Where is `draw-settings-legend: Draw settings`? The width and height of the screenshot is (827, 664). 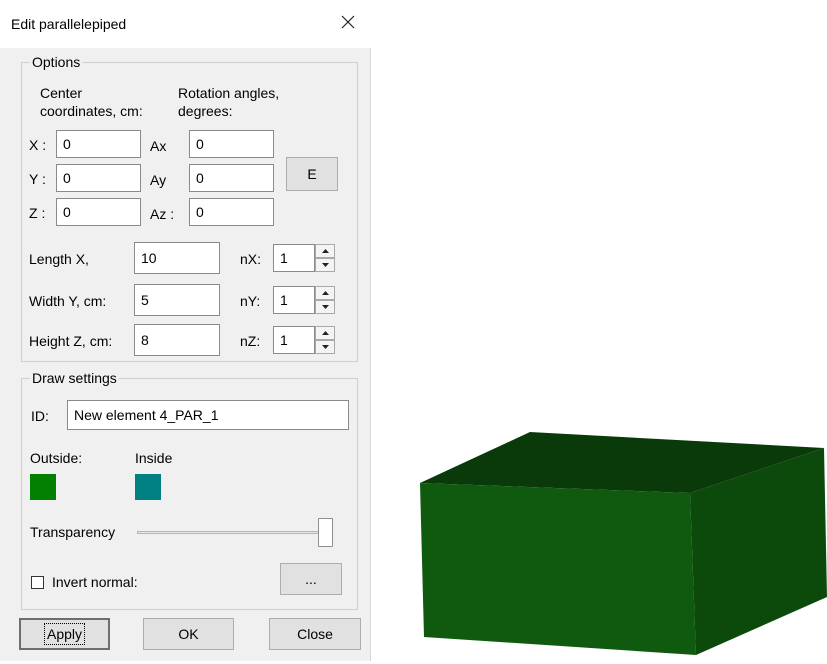 draw-settings-legend: Draw settings is located at coordinates (74, 378).